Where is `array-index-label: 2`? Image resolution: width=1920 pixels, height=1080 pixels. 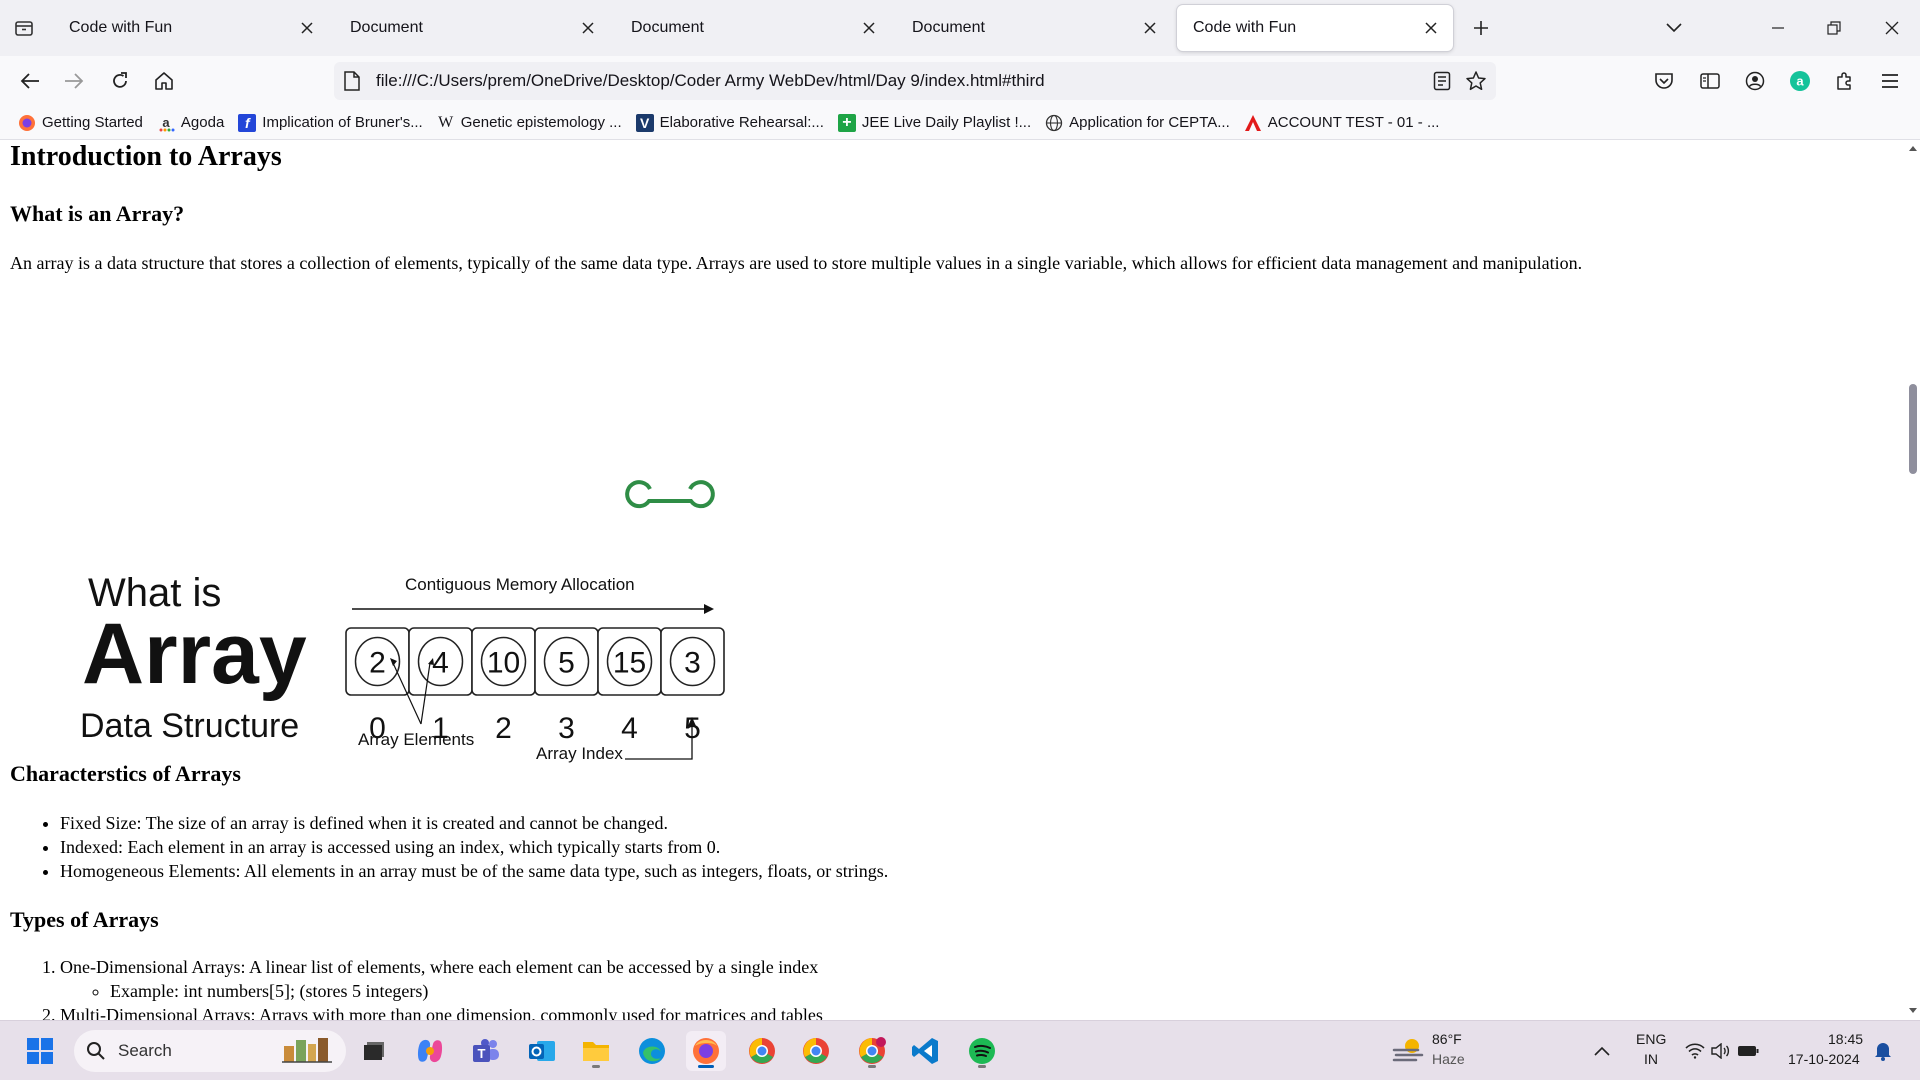 array-index-label: 2 is located at coordinates (503, 728).